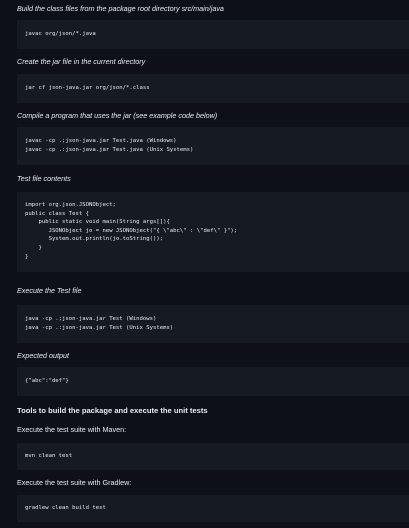  What do you see at coordinates (49, 456) in the screenshot?
I see `maven-code: mvn clean test` at bounding box center [49, 456].